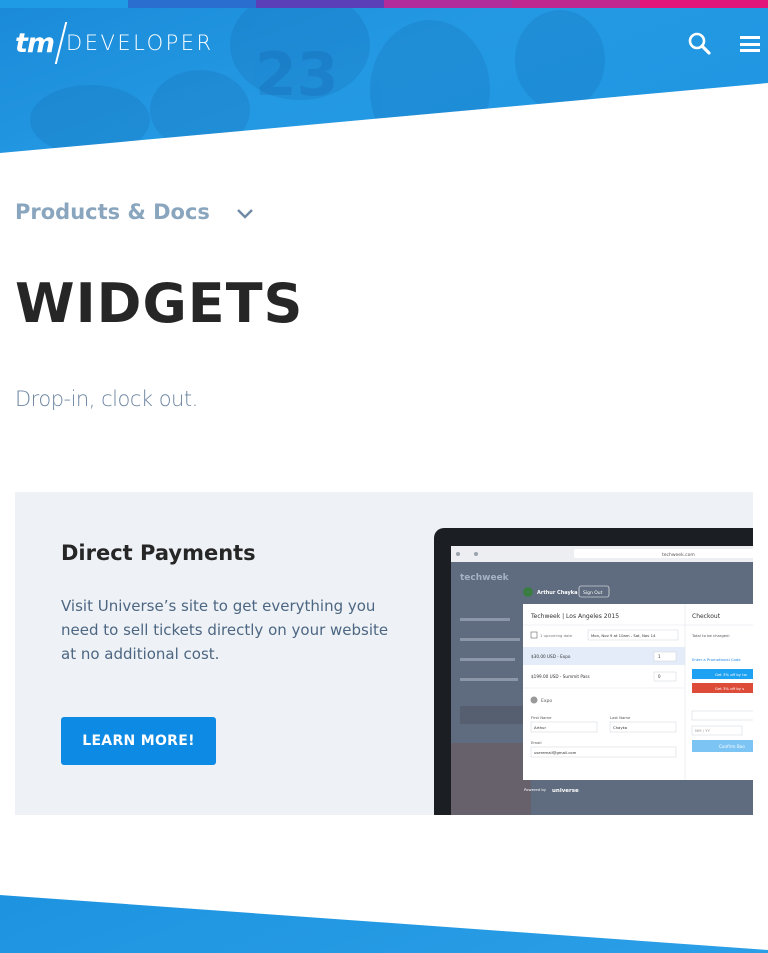 The image size is (768, 953). Describe the element at coordinates (556, 635) in the screenshot. I see `dates-label: 1 upcoming date` at that location.